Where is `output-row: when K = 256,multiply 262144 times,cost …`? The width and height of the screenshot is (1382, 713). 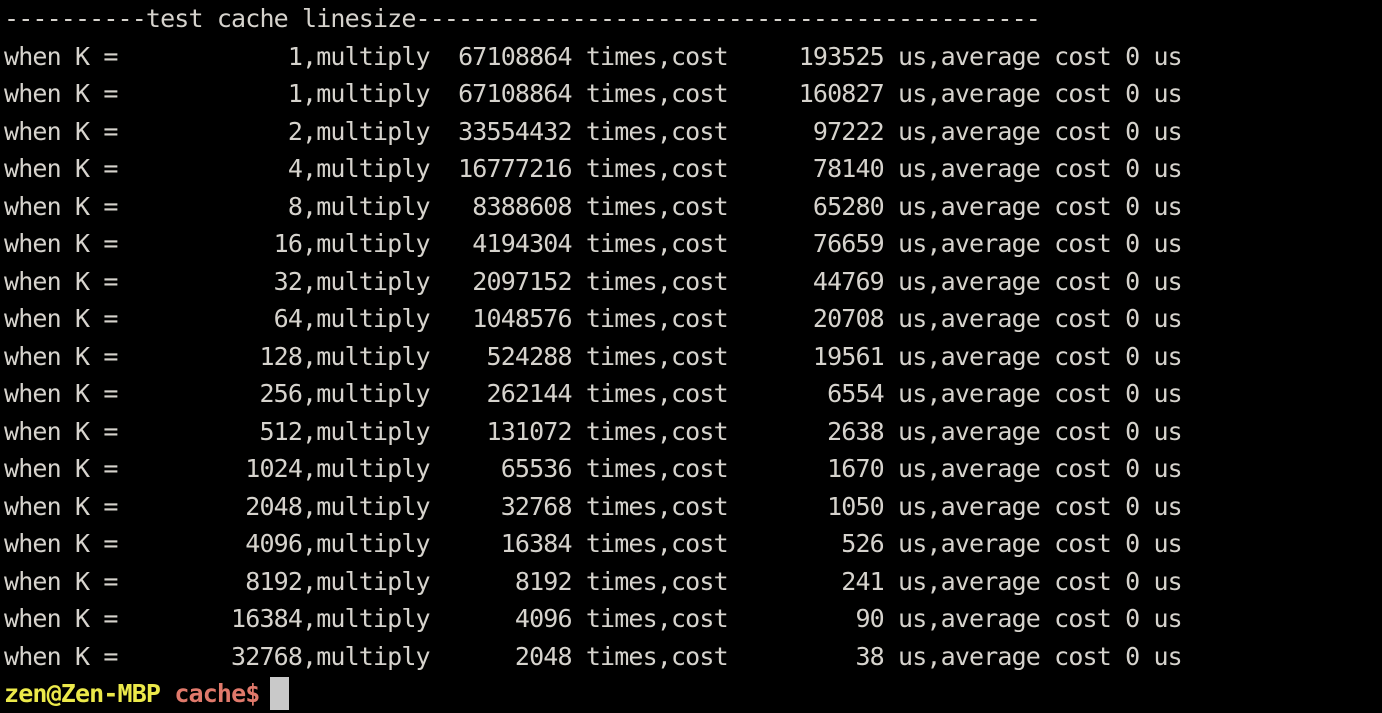 output-row: when K = 256,multiply 262144 times,cost … is located at coordinates (593, 393).